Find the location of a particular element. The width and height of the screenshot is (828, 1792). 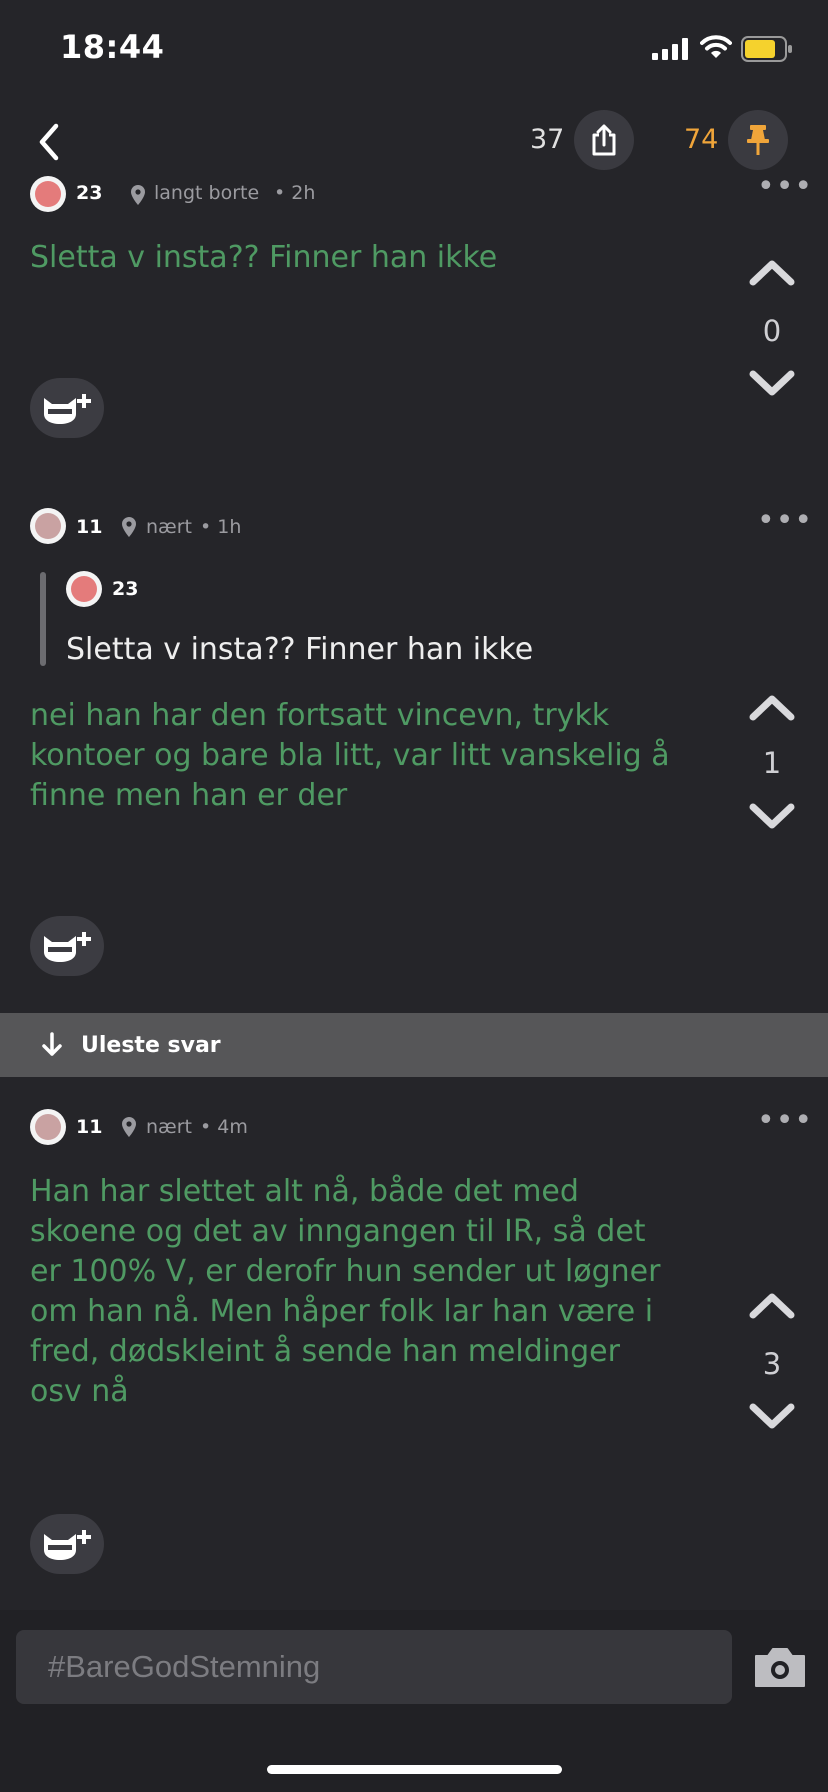

unread-replies-label: Uleste svar is located at coordinates (151, 1045).